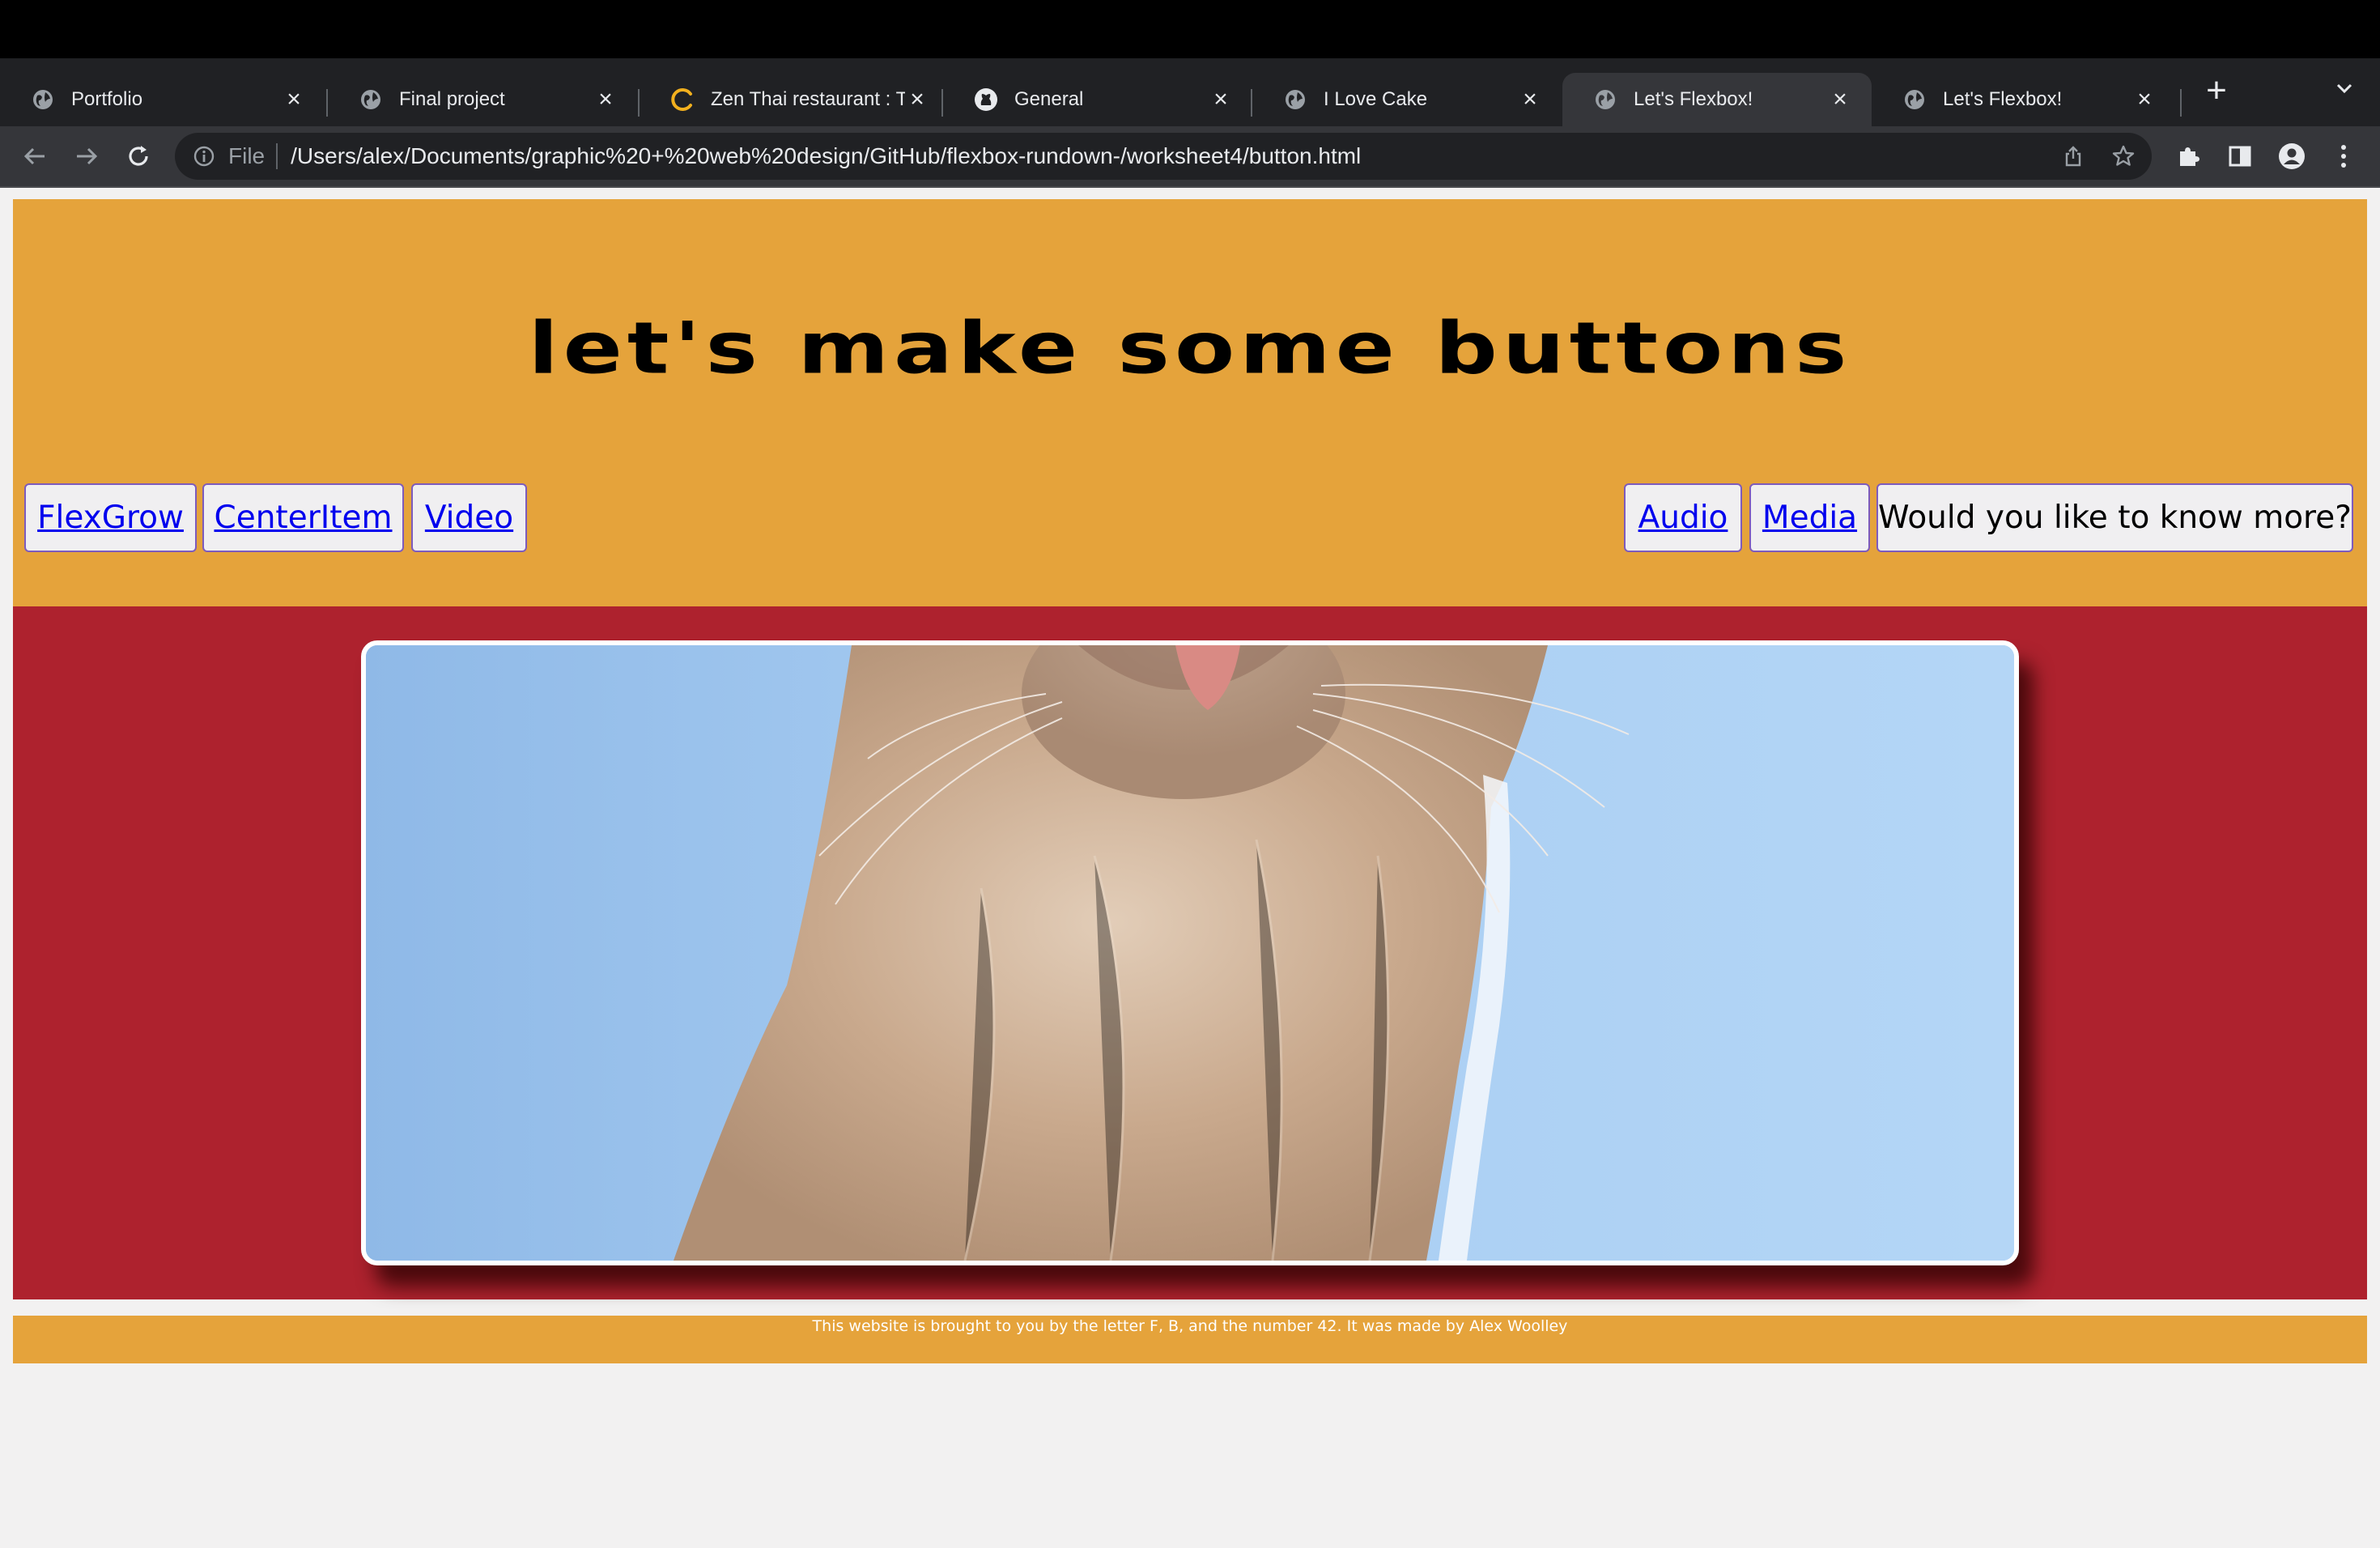 This screenshot has width=2380, height=1548. Describe the element at coordinates (110, 518) in the screenshot. I see `flexgrow-button: FlexGrow` at that location.